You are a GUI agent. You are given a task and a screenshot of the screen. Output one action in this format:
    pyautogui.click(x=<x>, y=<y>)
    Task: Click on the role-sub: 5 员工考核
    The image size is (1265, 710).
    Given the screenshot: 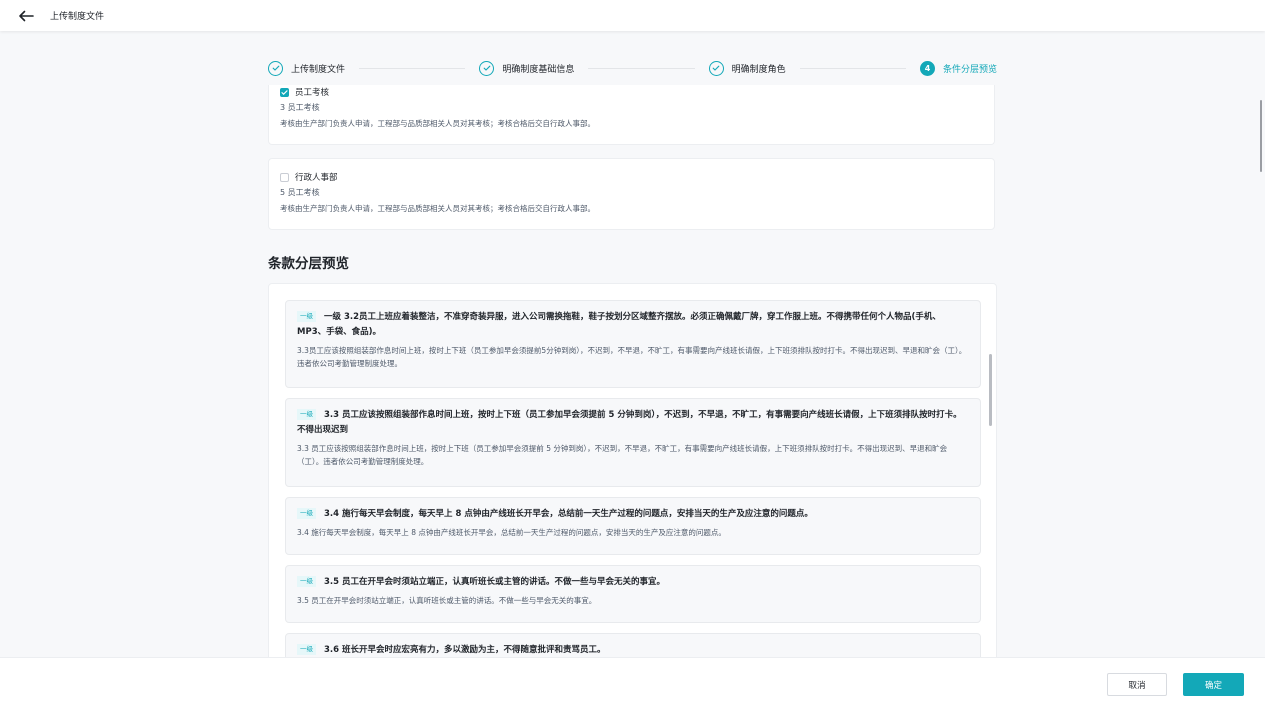 What is the action you would take?
    pyautogui.click(x=300, y=192)
    